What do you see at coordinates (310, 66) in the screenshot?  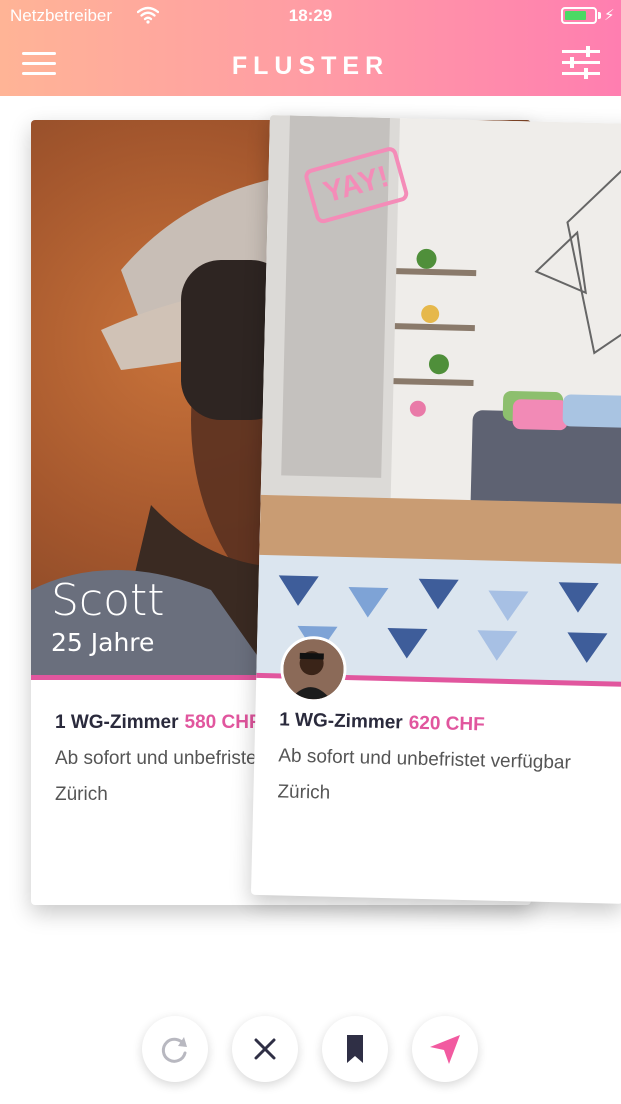 I see `app-title: FLUSTER` at bounding box center [310, 66].